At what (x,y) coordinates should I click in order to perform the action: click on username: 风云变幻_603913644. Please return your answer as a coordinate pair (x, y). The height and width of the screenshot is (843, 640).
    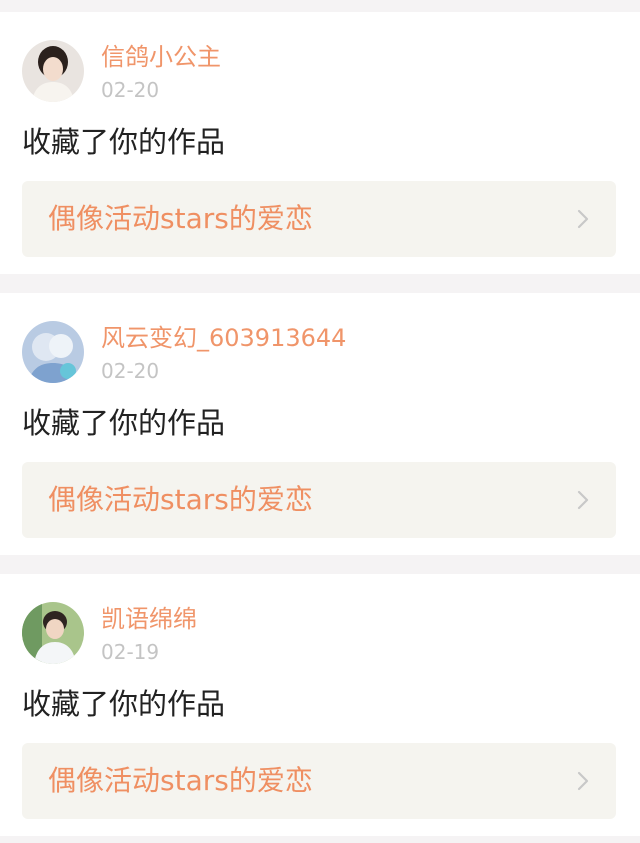
    Looking at the image, I should click on (223, 338).